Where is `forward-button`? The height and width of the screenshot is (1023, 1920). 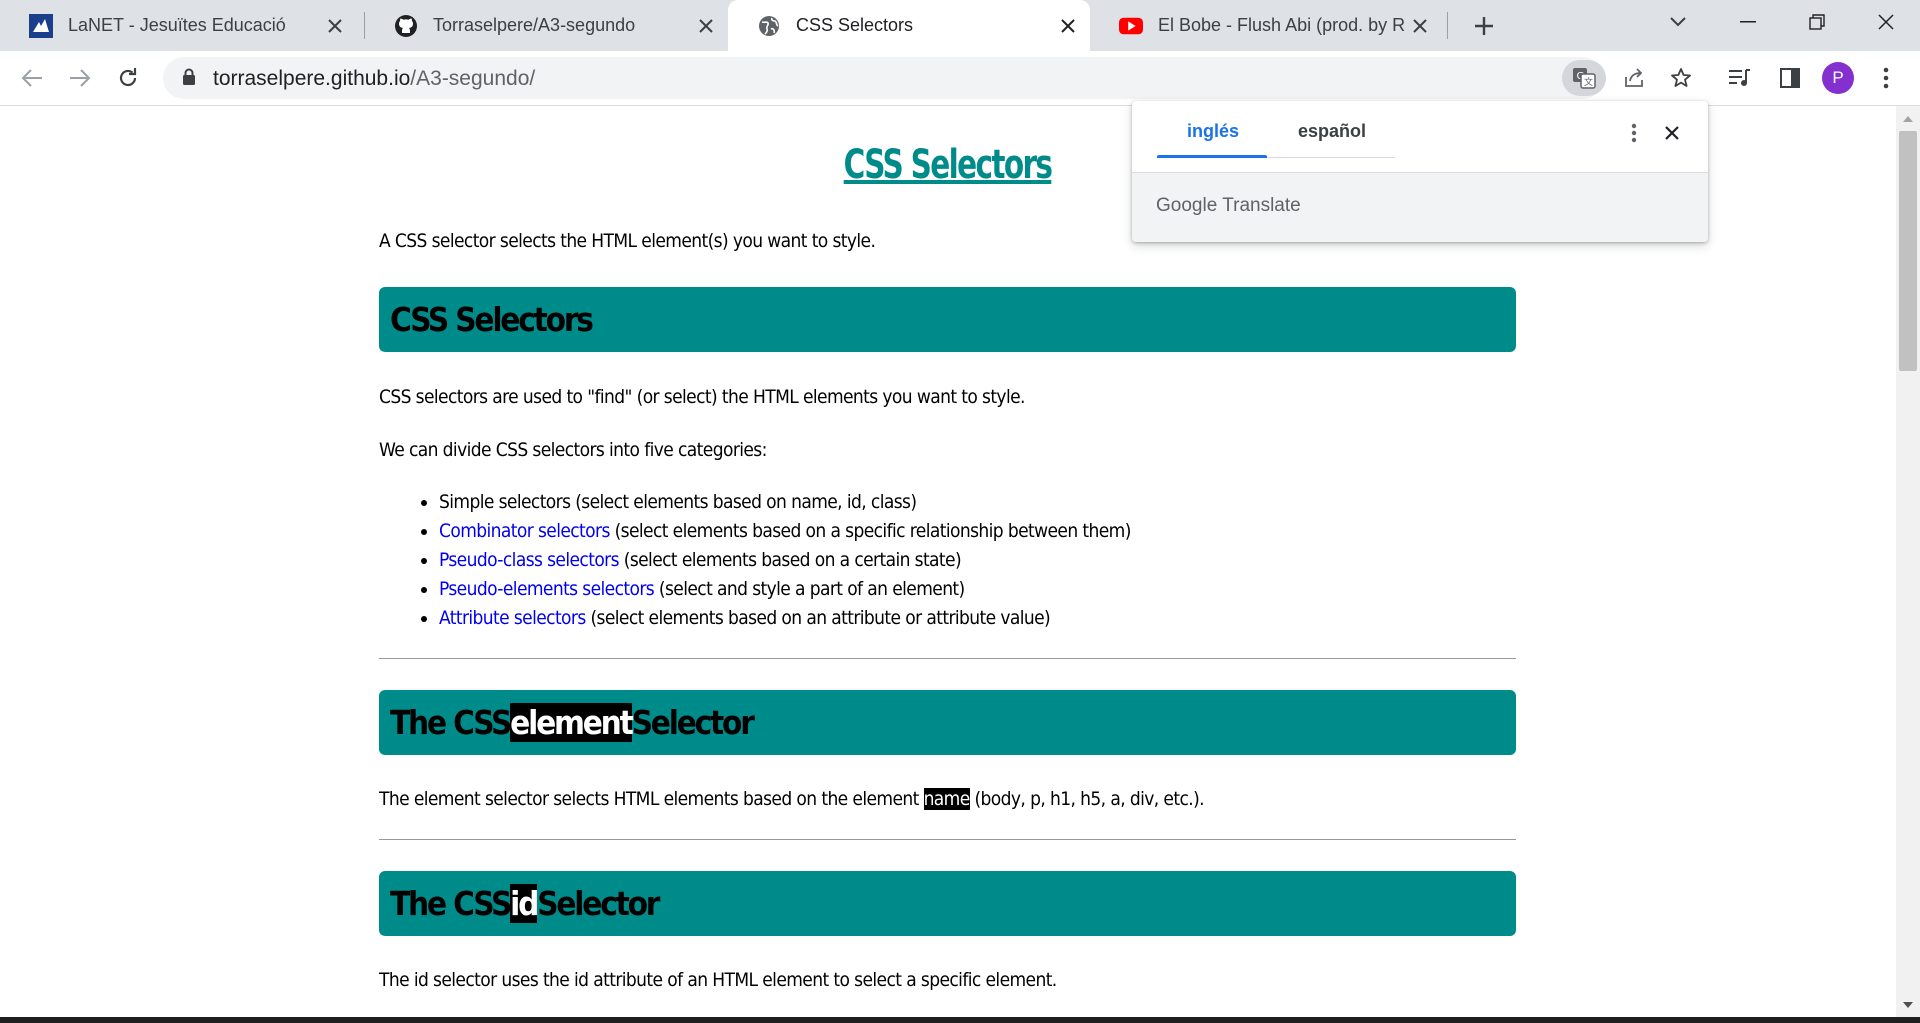 forward-button is located at coordinates (80, 78).